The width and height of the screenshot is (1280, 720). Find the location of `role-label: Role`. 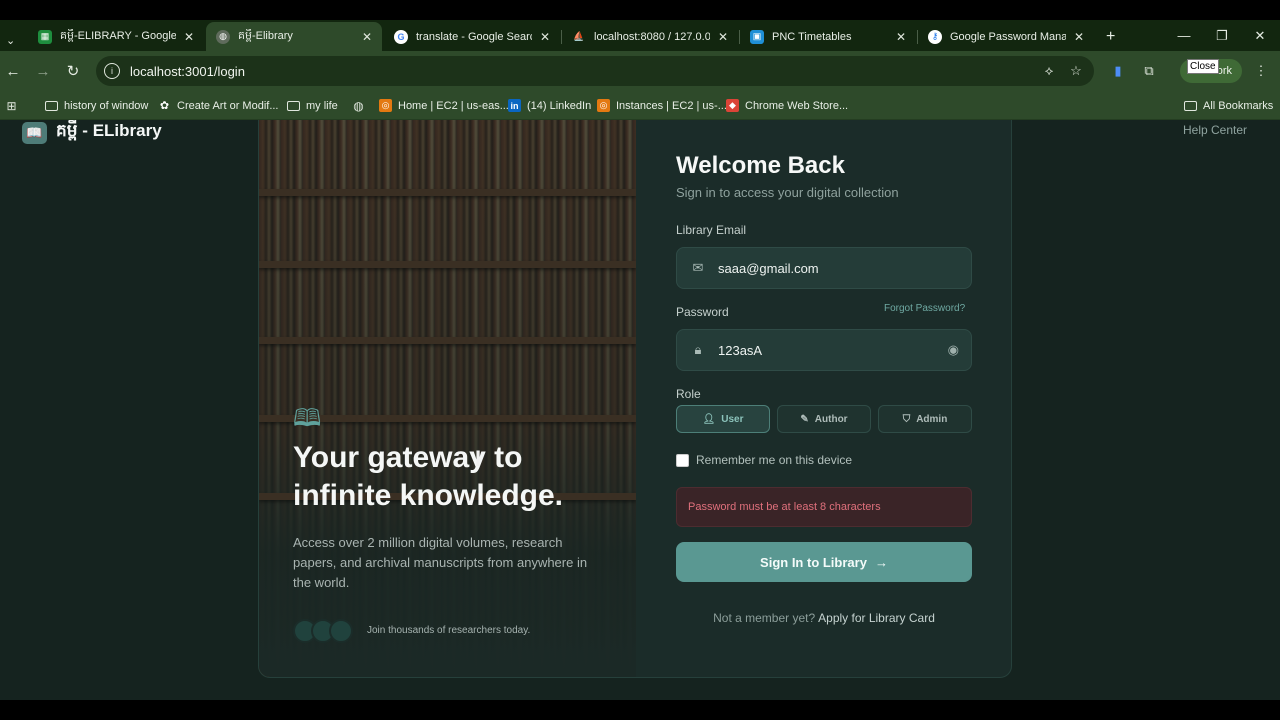

role-label: Role is located at coordinates (688, 394).